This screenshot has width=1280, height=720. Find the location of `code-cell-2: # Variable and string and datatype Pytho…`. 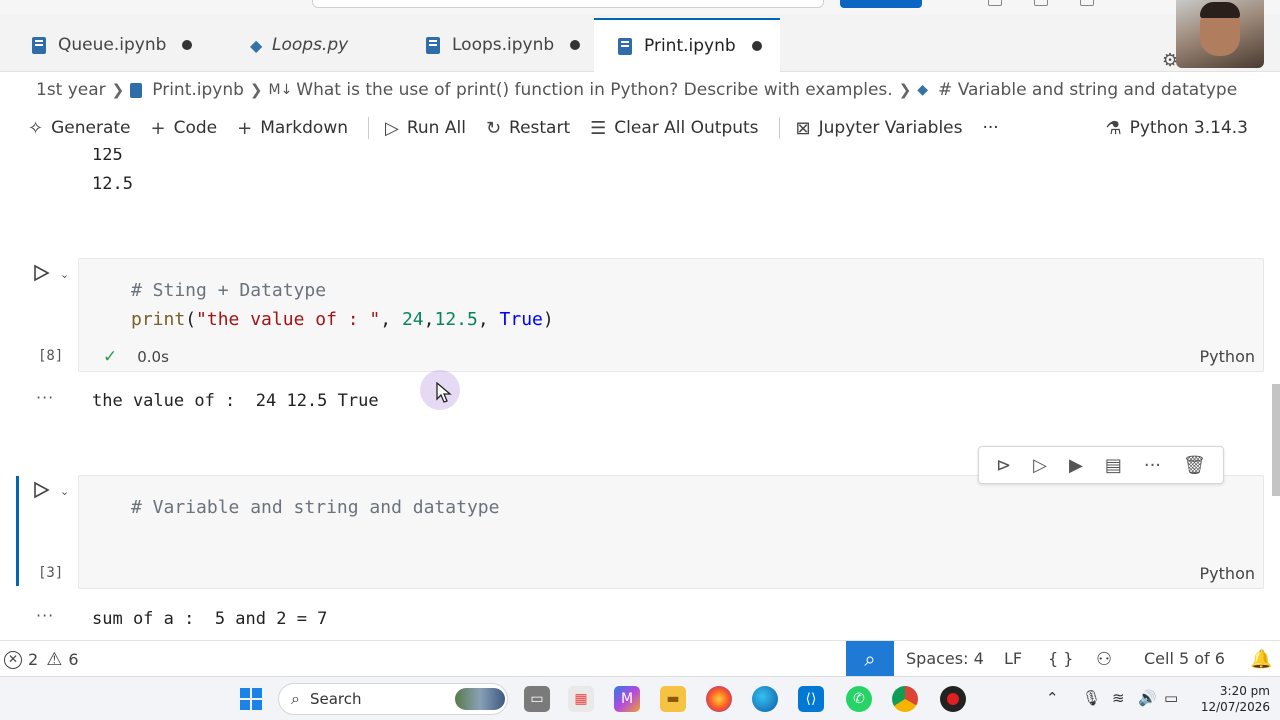

code-cell-2: # Variable and string and datatype Pytho… is located at coordinates (671, 532).